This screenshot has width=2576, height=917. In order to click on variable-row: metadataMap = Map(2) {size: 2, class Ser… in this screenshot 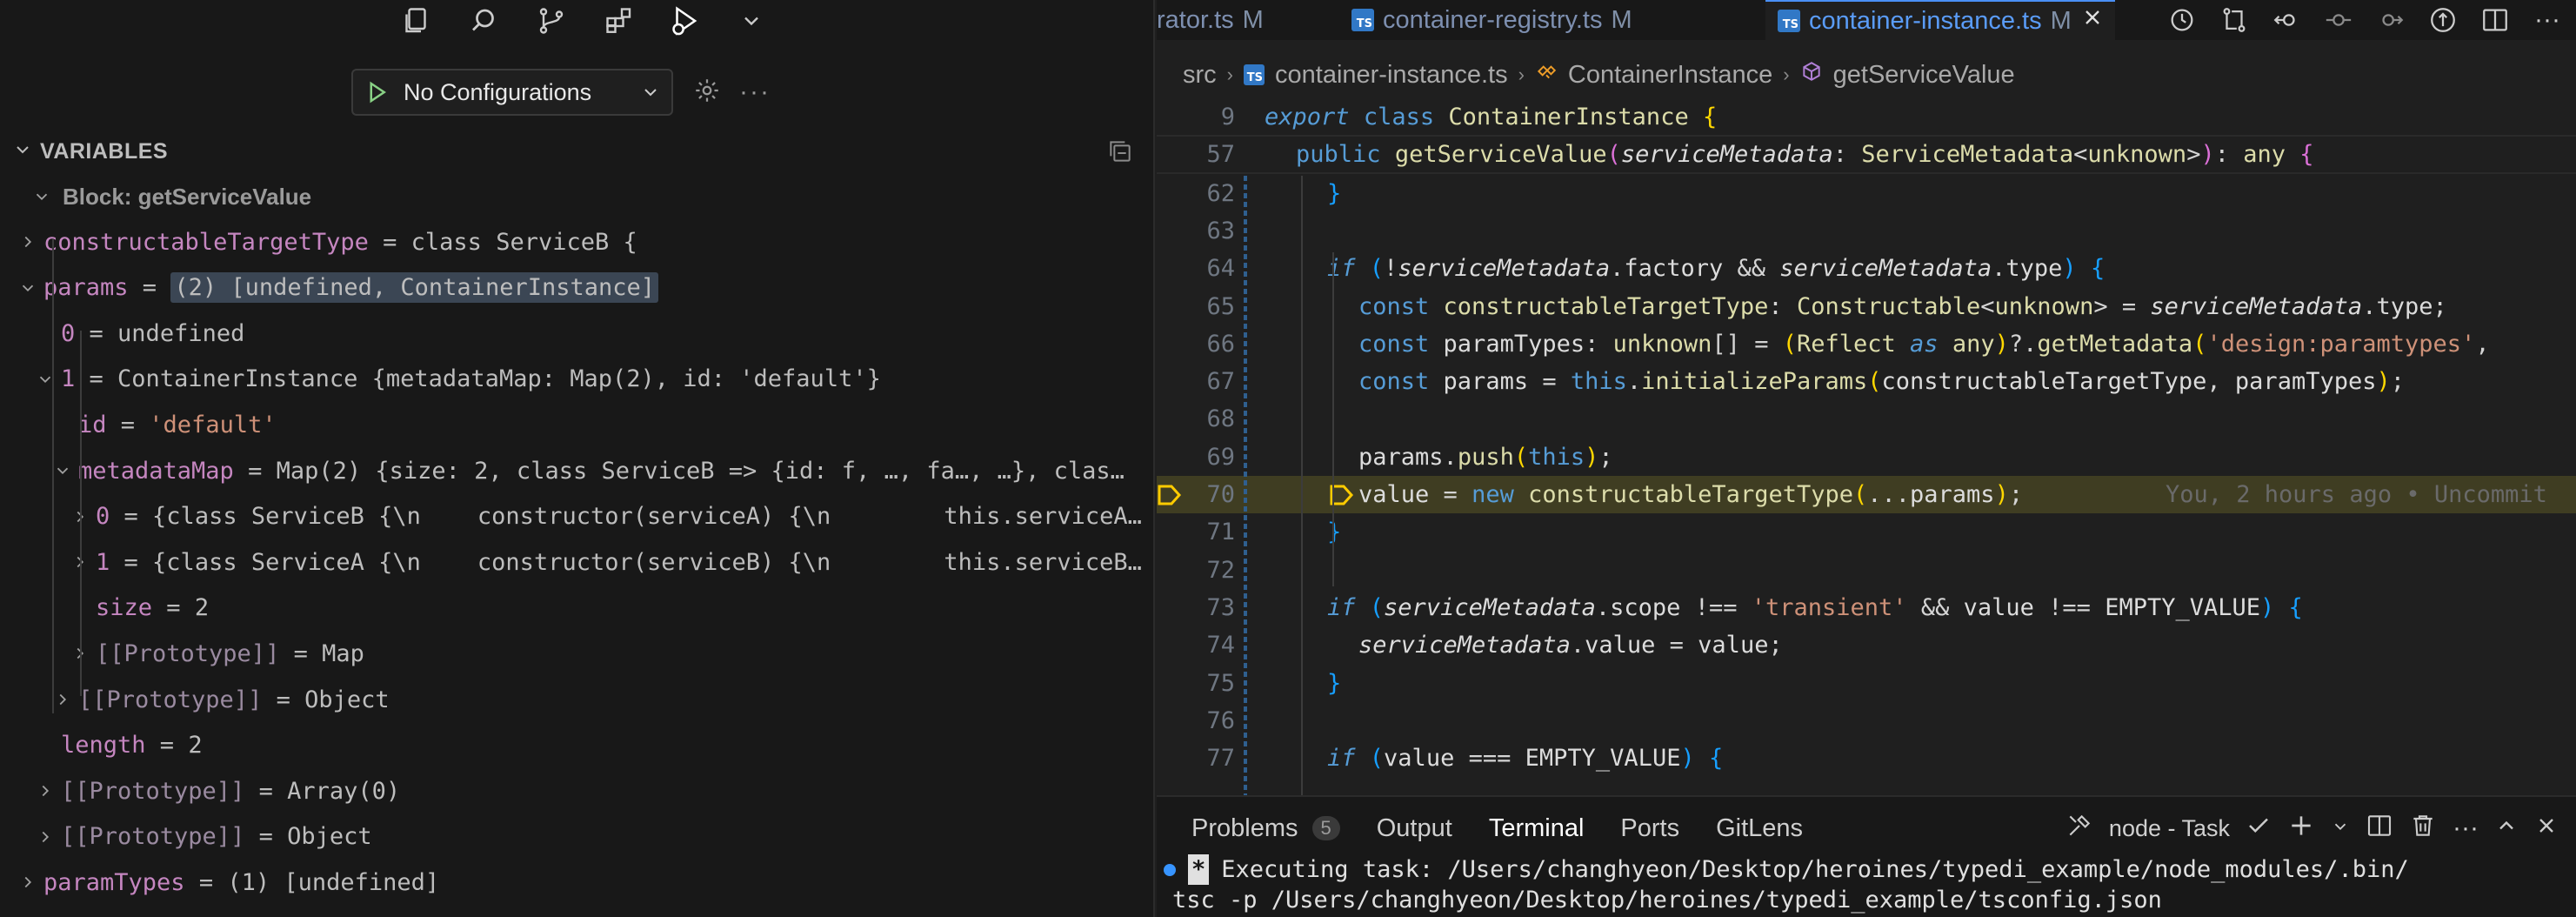, I will do `click(576, 470)`.